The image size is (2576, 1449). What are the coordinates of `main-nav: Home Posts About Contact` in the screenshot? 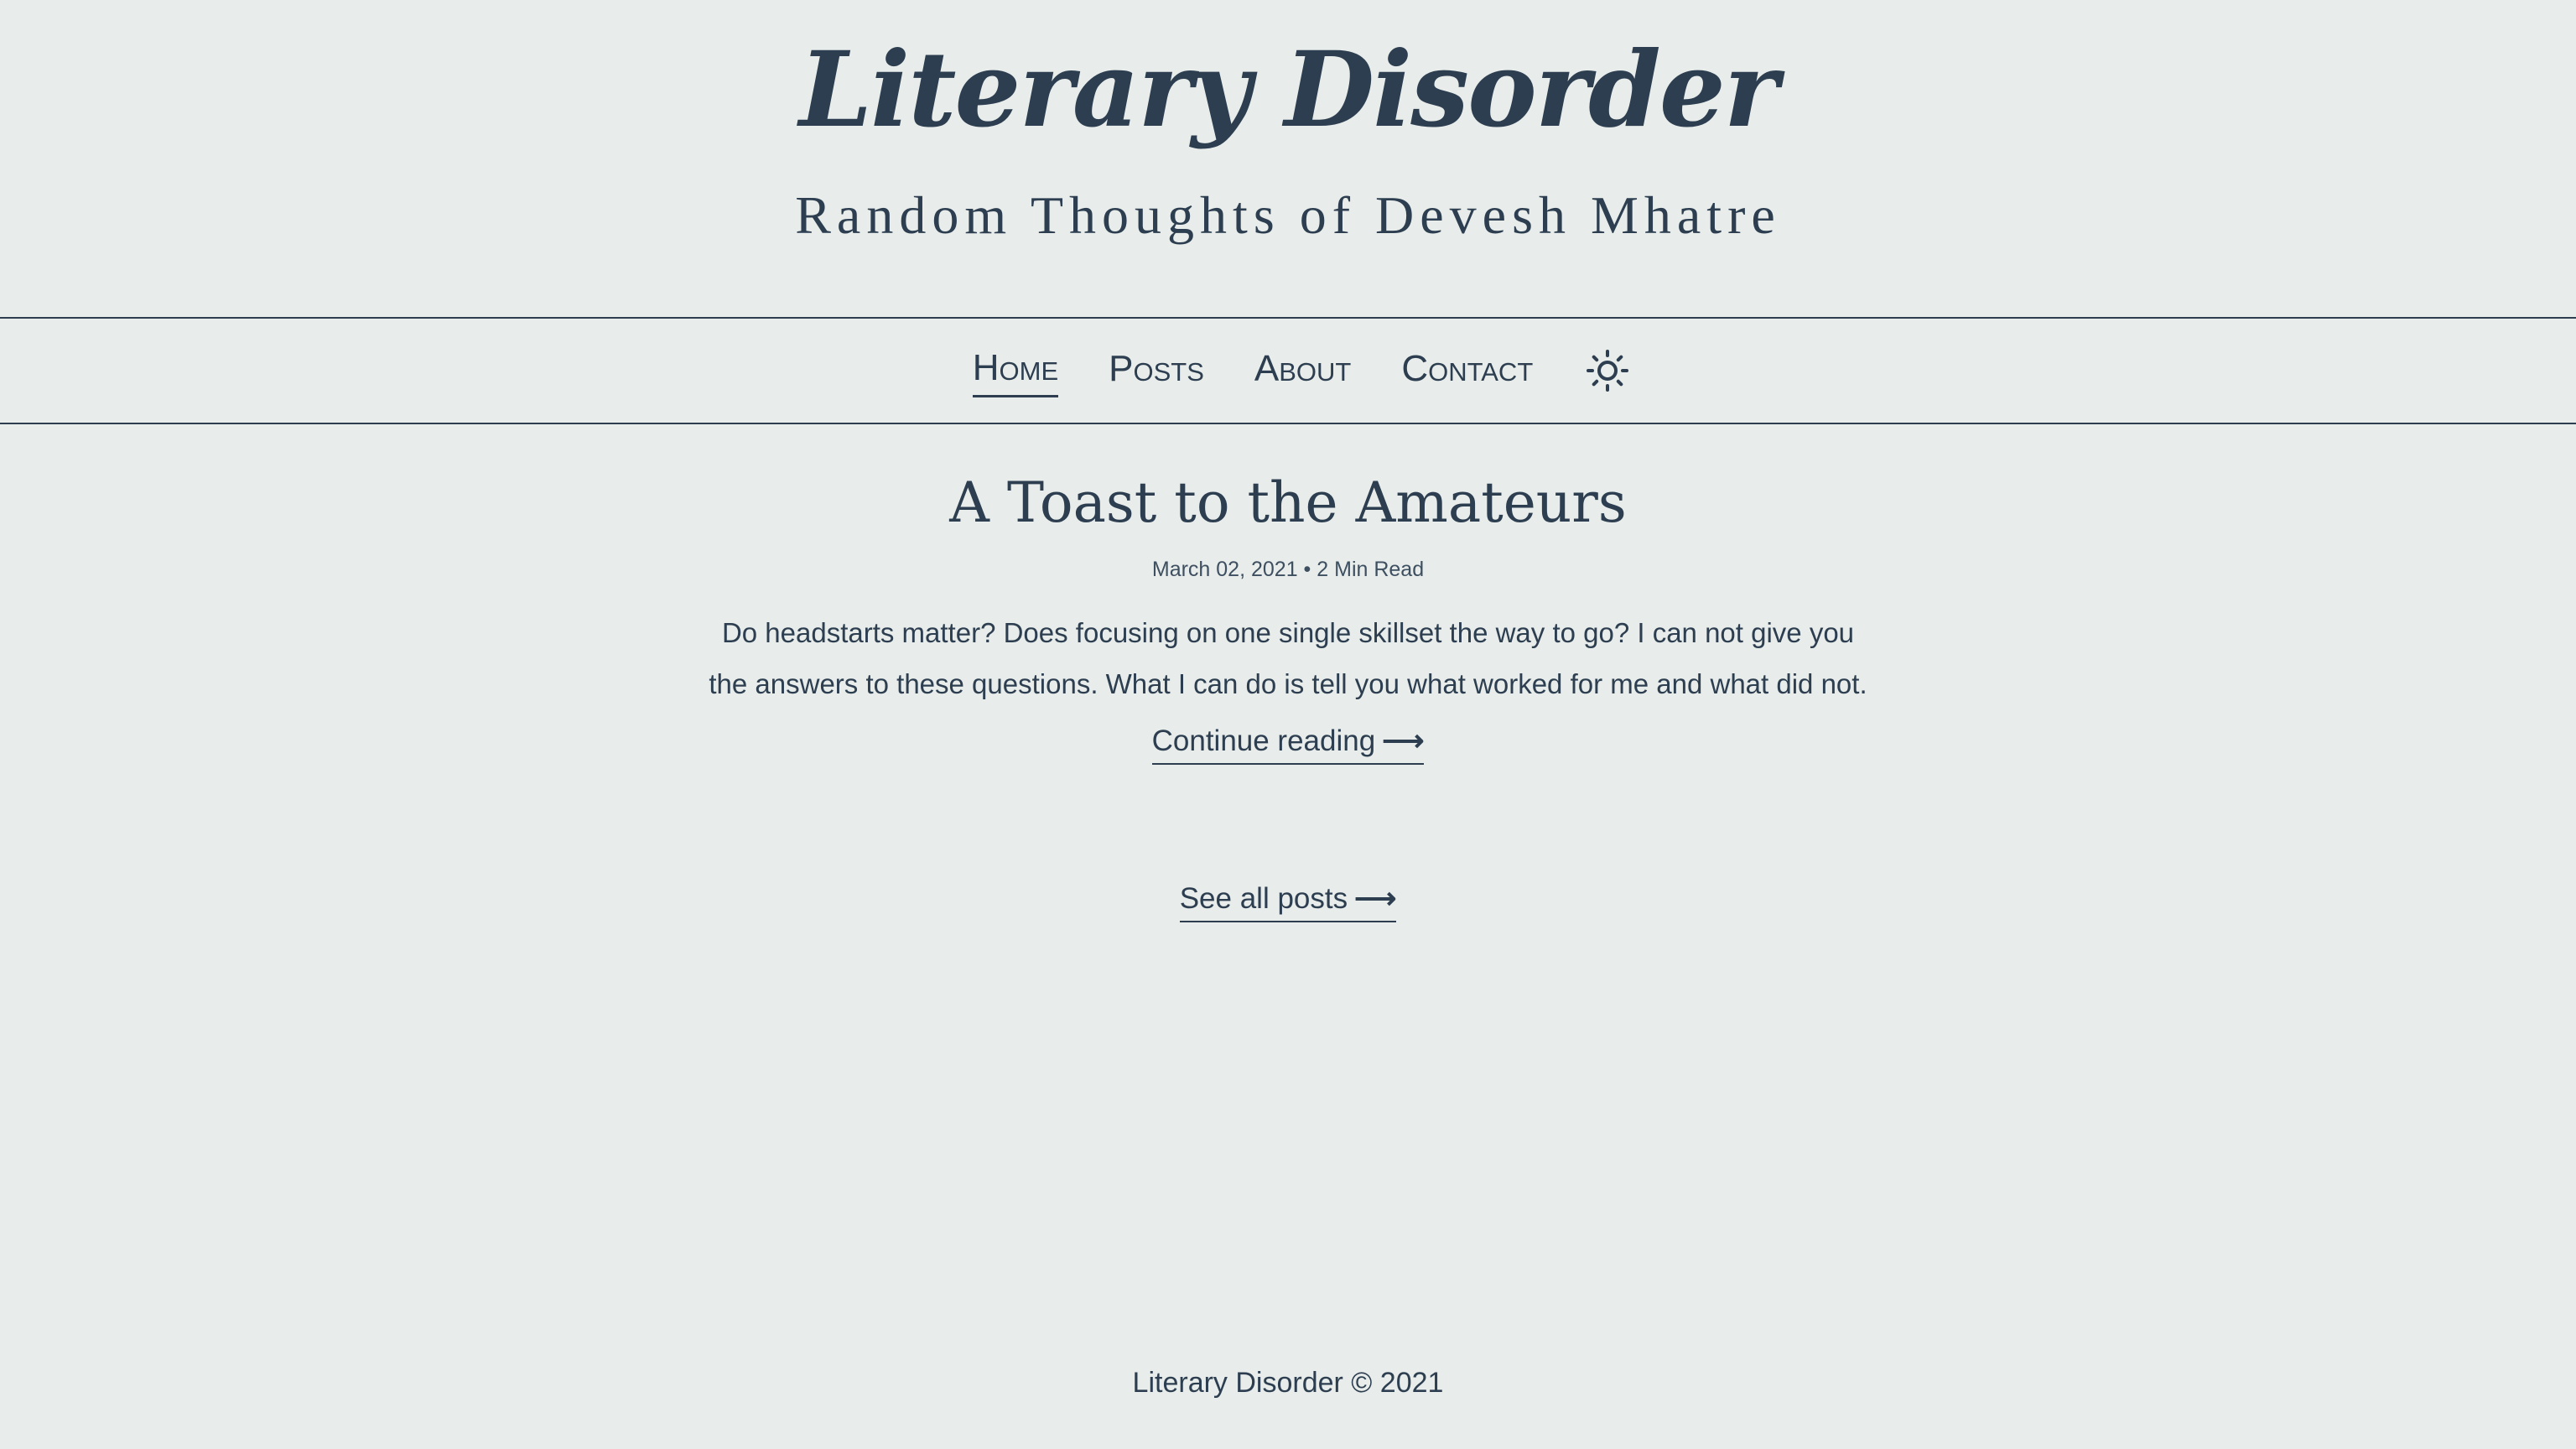 It's located at (1288, 370).